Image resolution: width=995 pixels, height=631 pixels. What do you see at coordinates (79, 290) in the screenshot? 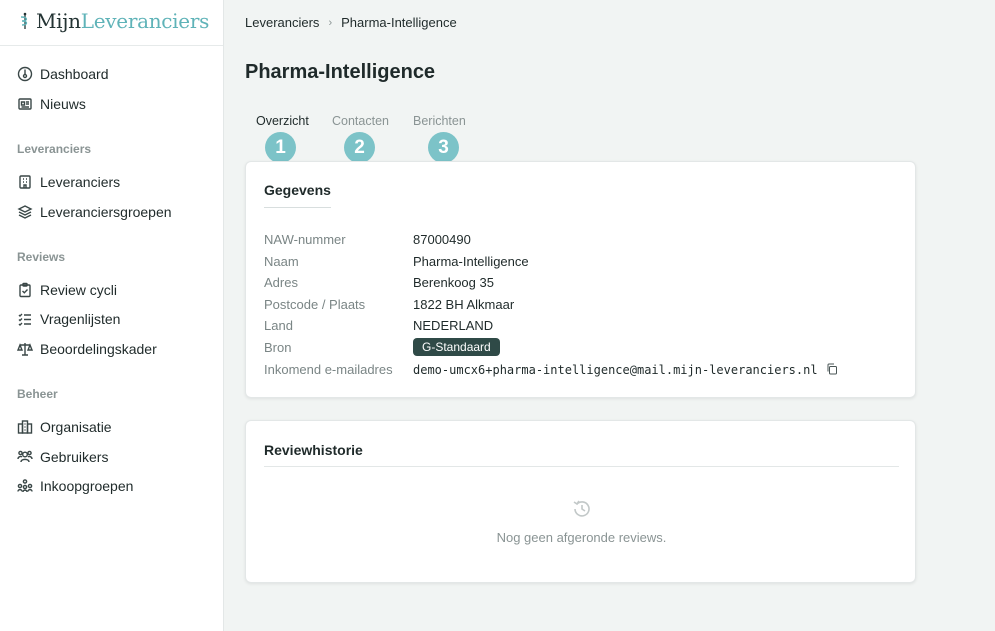
I see `sidebar-item-label: Review cycli` at bounding box center [79, 290].